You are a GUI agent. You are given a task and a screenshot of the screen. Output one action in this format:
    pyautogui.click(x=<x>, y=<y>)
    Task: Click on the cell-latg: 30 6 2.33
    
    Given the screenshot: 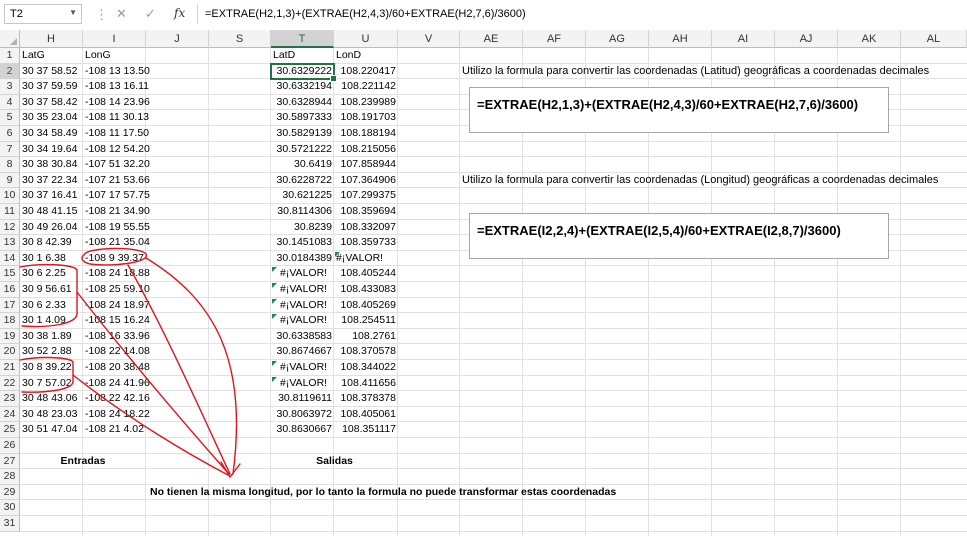 What is the action you would take?
    pyautogui.click(x=51, y=305)
    